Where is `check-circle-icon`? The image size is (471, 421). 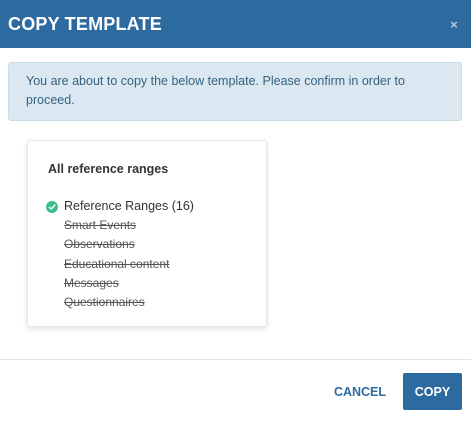 check-circle-icon is located at coordinates (52, 206).